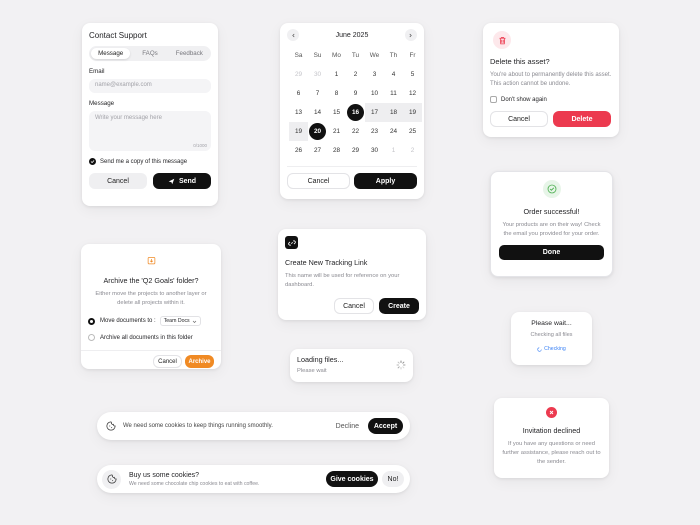  I want to click on copy-checkbox-row: Send me a copy of this message, so click(150, 161).